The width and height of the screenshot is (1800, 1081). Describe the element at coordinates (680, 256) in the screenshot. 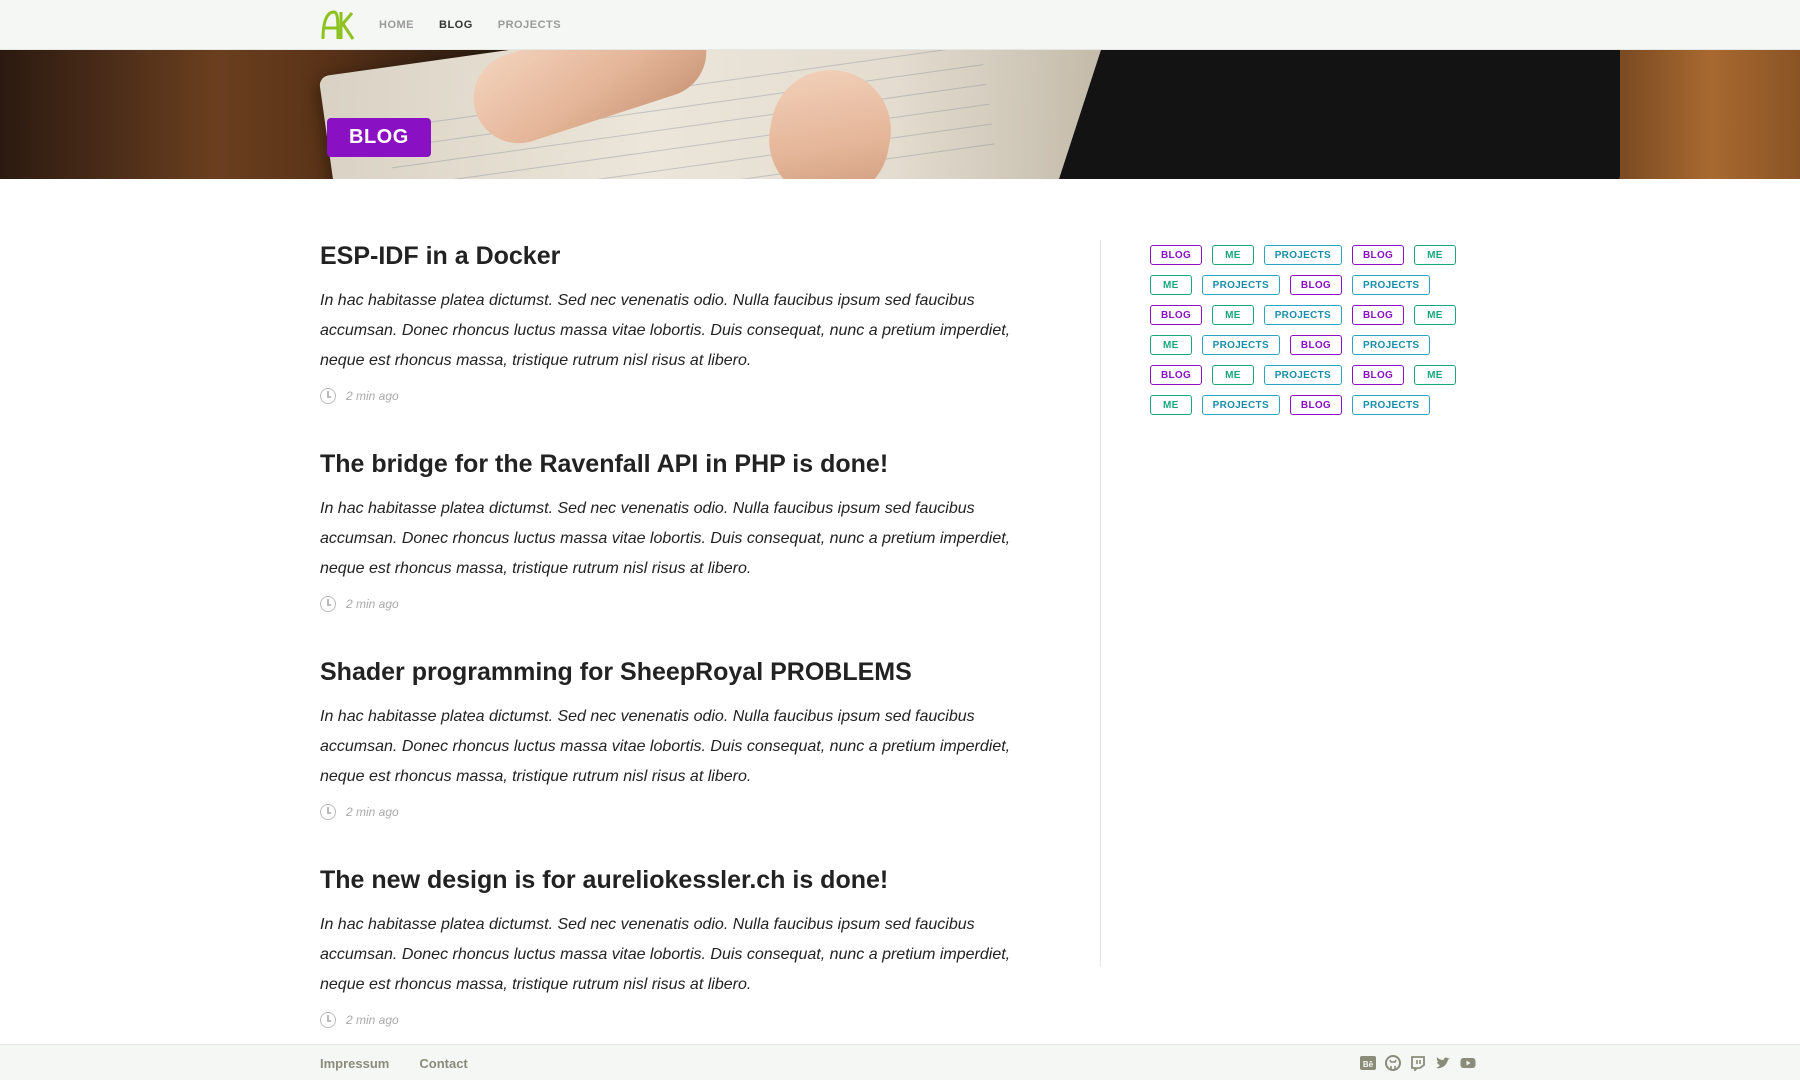

I see `post-title: ESP-IDF in a Docker` at that location.